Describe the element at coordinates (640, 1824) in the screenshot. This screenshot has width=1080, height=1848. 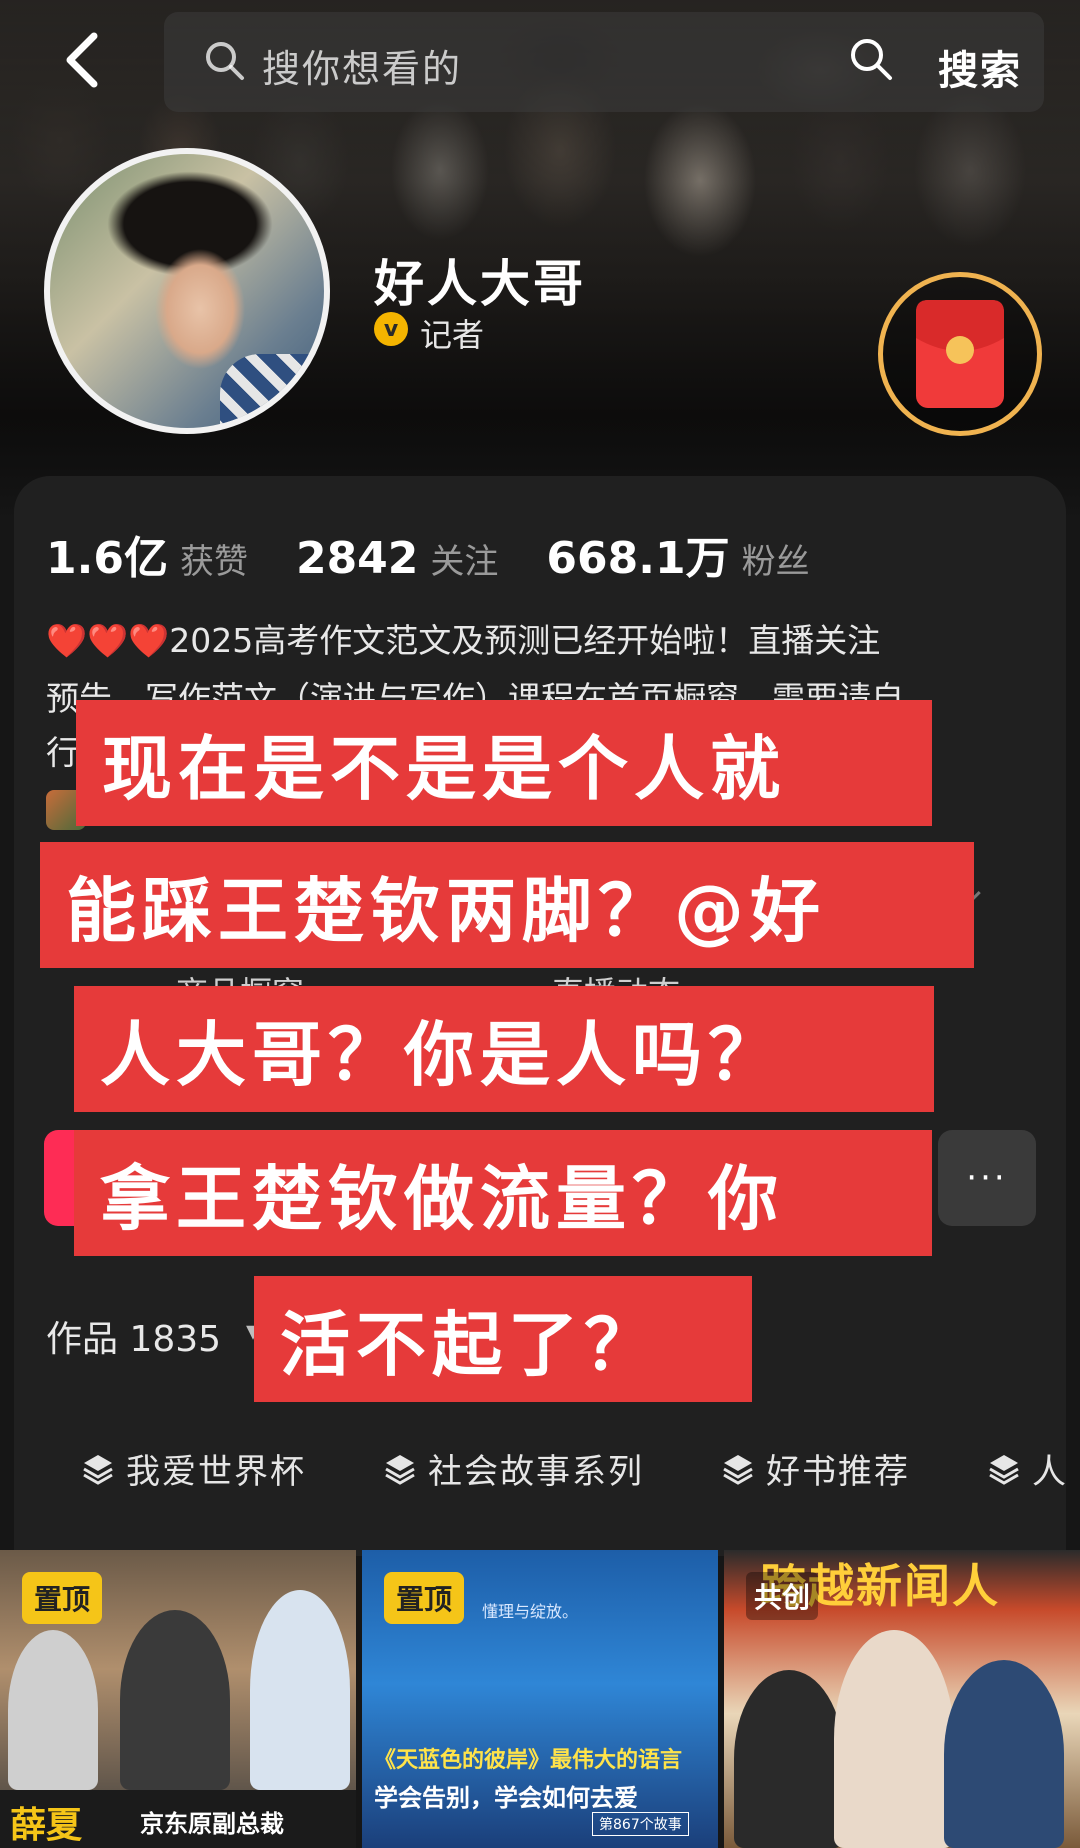
I see `thumbnail-tag: 第867个故事` at that location.